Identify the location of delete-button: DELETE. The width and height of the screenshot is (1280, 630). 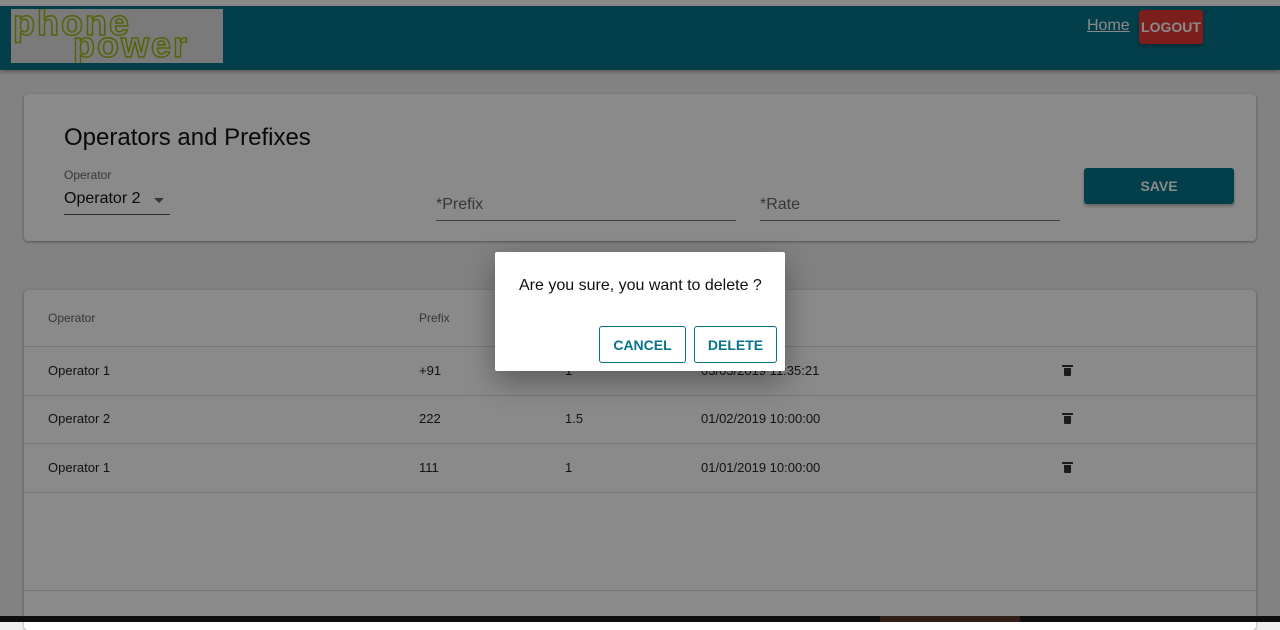
(735, 344).